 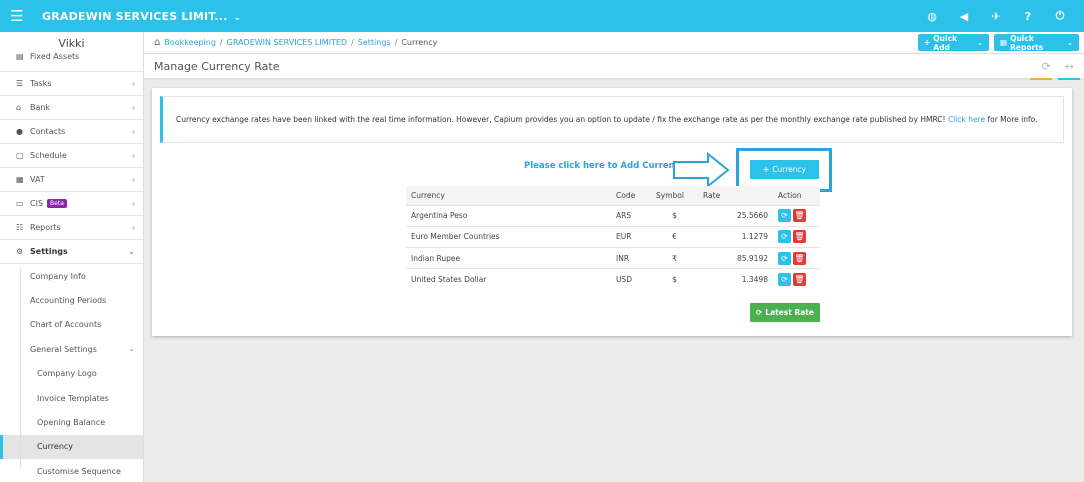 I want to click on col-action: Action, so click(x=796, y=195).